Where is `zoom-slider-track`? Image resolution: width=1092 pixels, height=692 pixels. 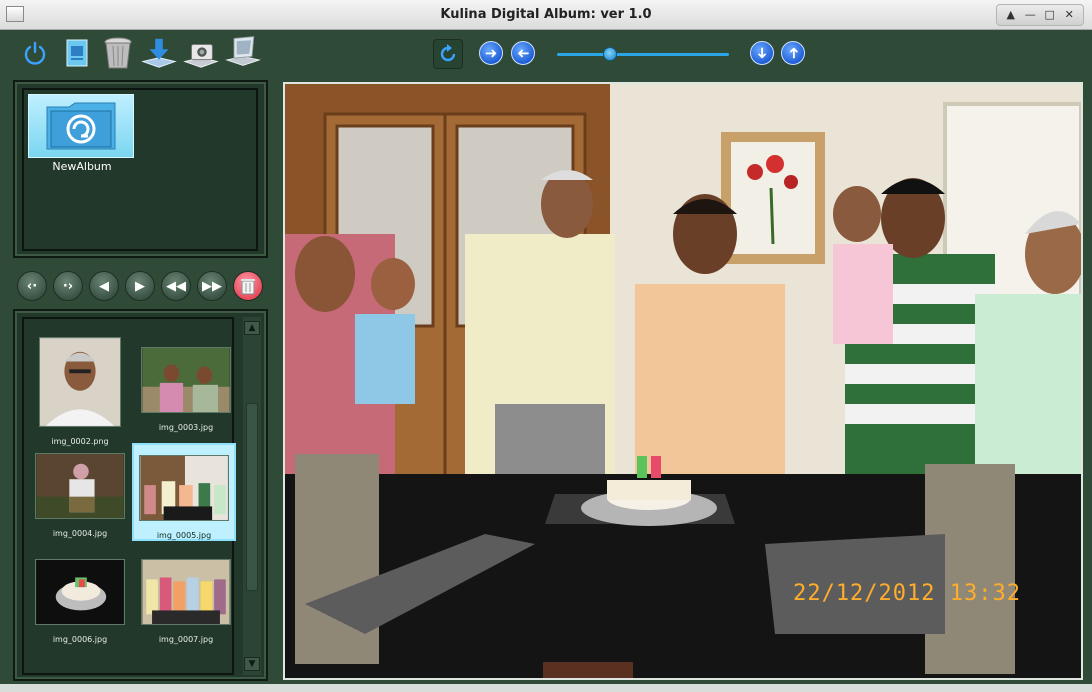 zoom-slider-track is located at coordinates (643, 54).